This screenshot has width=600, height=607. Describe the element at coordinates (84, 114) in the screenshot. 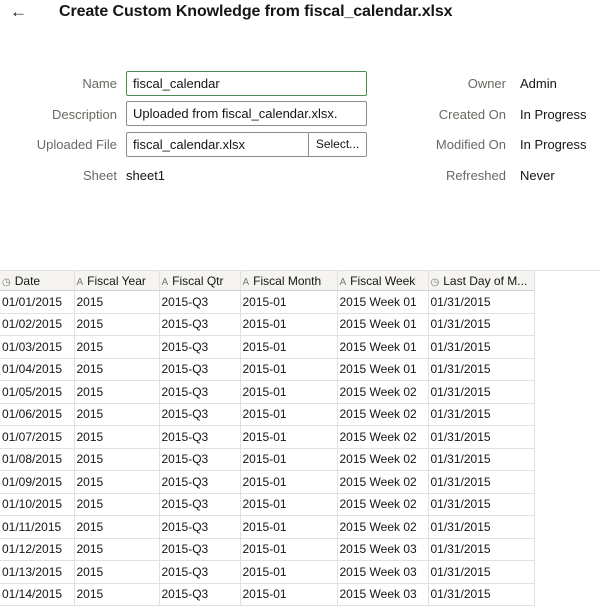

I see `description-label: Description` at that location.